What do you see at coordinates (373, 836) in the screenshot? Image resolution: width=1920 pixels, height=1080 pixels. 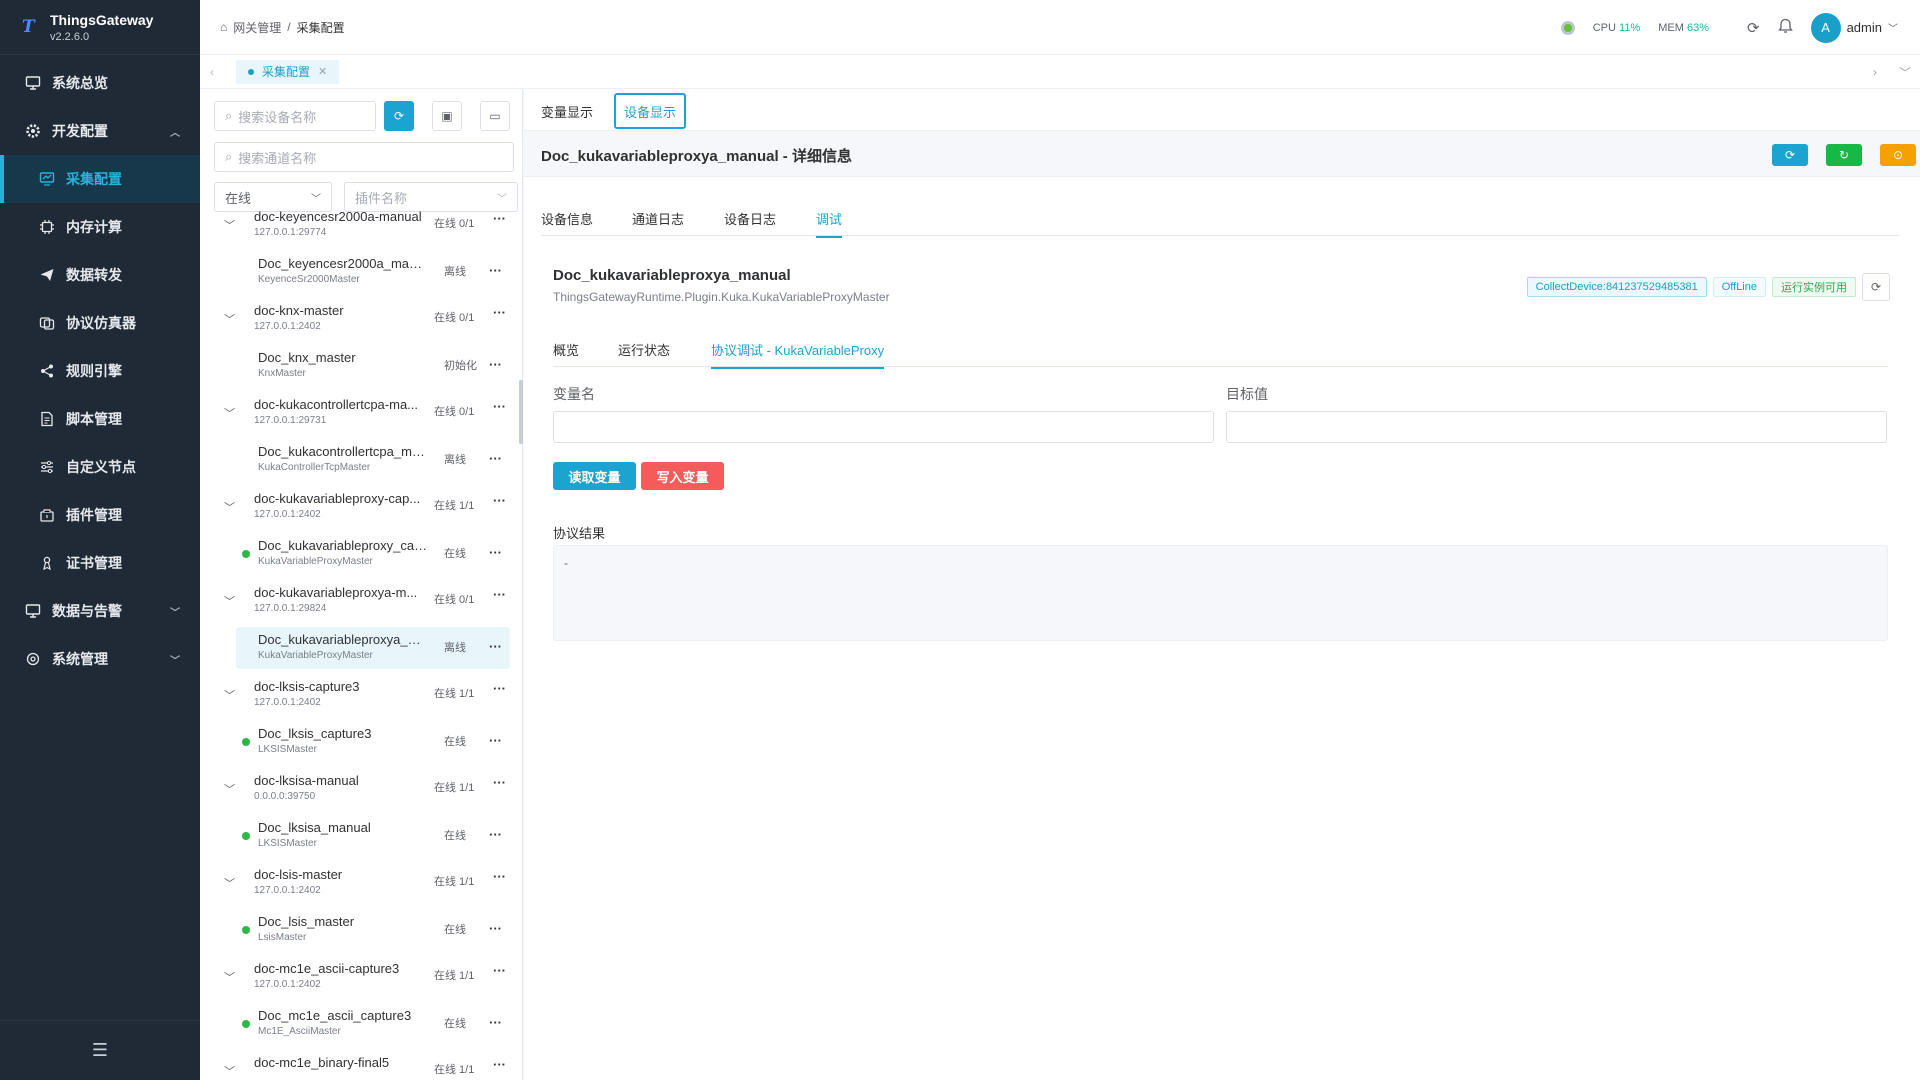 I see `device-node: Doc_lksisa_manual LKSISMaster 在线 ···` at bounding box center [373, 836].